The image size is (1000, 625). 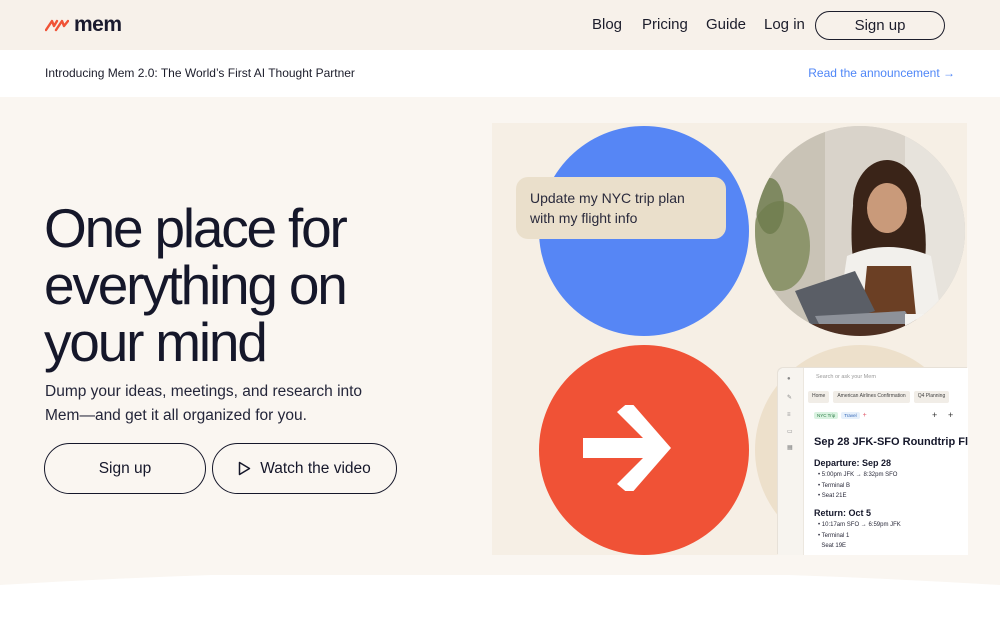 I want to click on nav-signup-button: Sign up, so click(x=880, y=25).